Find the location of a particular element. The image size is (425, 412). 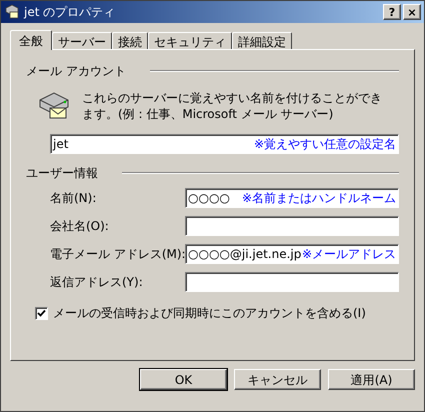

tab: 詳細設定 is located at coordinates (262, 40).